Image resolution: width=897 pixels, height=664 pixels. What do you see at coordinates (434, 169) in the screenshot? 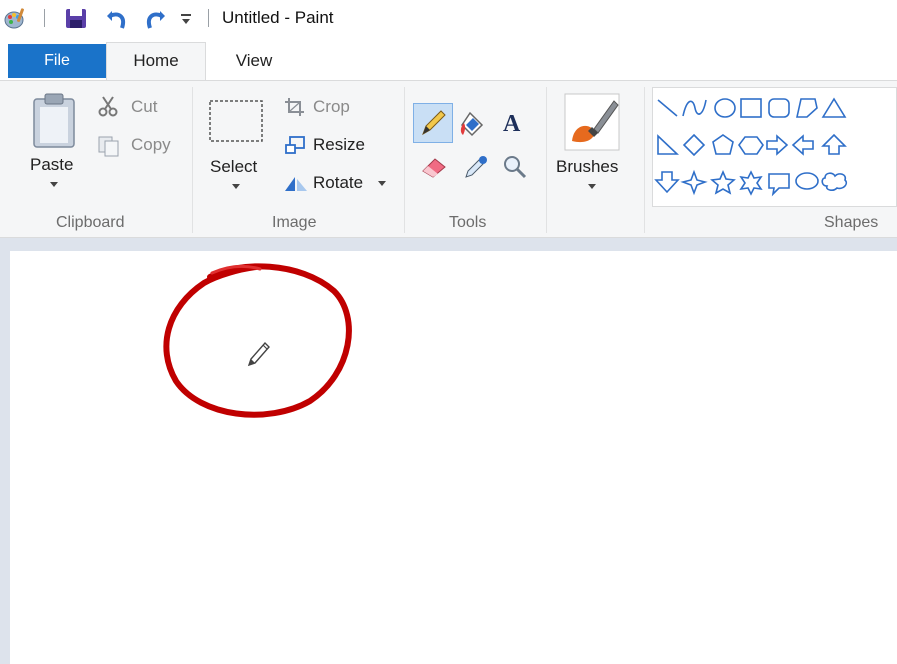
I see `eraser-icon` at bounding box center [434, 169].